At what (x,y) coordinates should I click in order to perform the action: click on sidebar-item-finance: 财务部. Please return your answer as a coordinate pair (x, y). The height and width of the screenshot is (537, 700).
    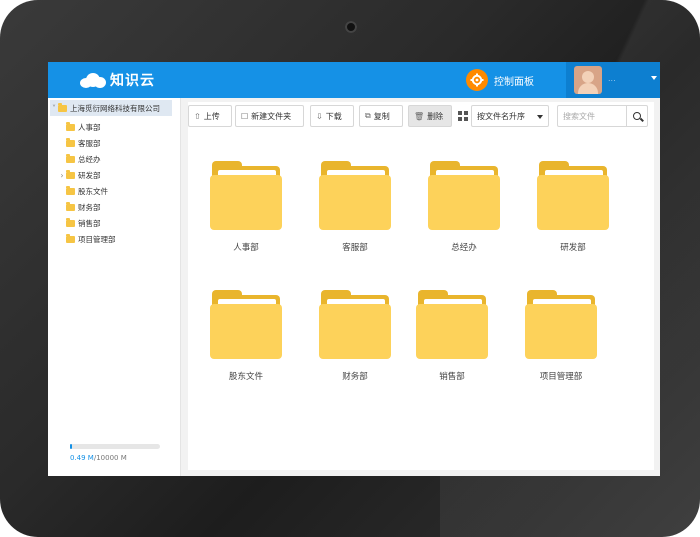
    Looking at the image, I should click on (79, 207).